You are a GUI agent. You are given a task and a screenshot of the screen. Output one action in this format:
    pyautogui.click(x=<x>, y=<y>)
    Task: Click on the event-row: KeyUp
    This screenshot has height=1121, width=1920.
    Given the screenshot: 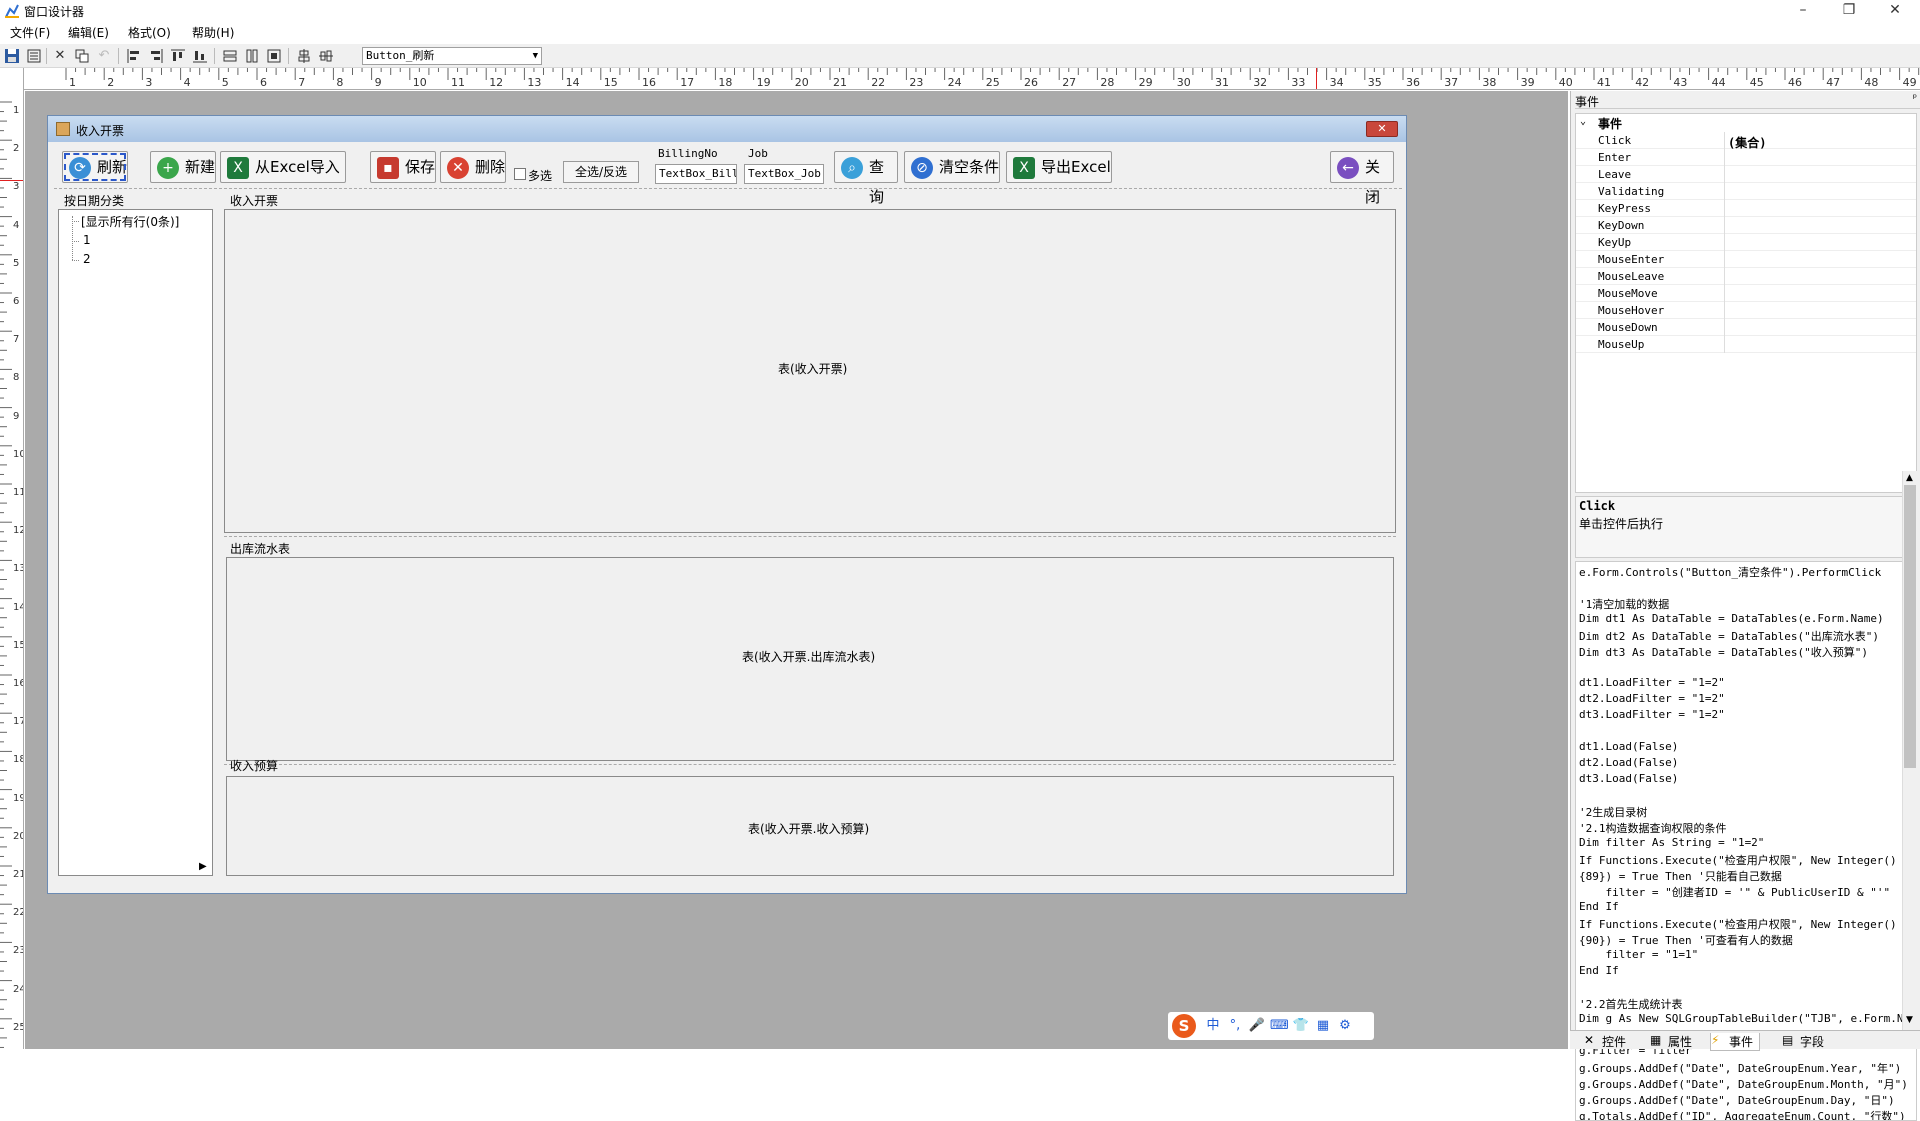 What is the action you would take?
    pyautogui.click(x=1746, y=242)
    